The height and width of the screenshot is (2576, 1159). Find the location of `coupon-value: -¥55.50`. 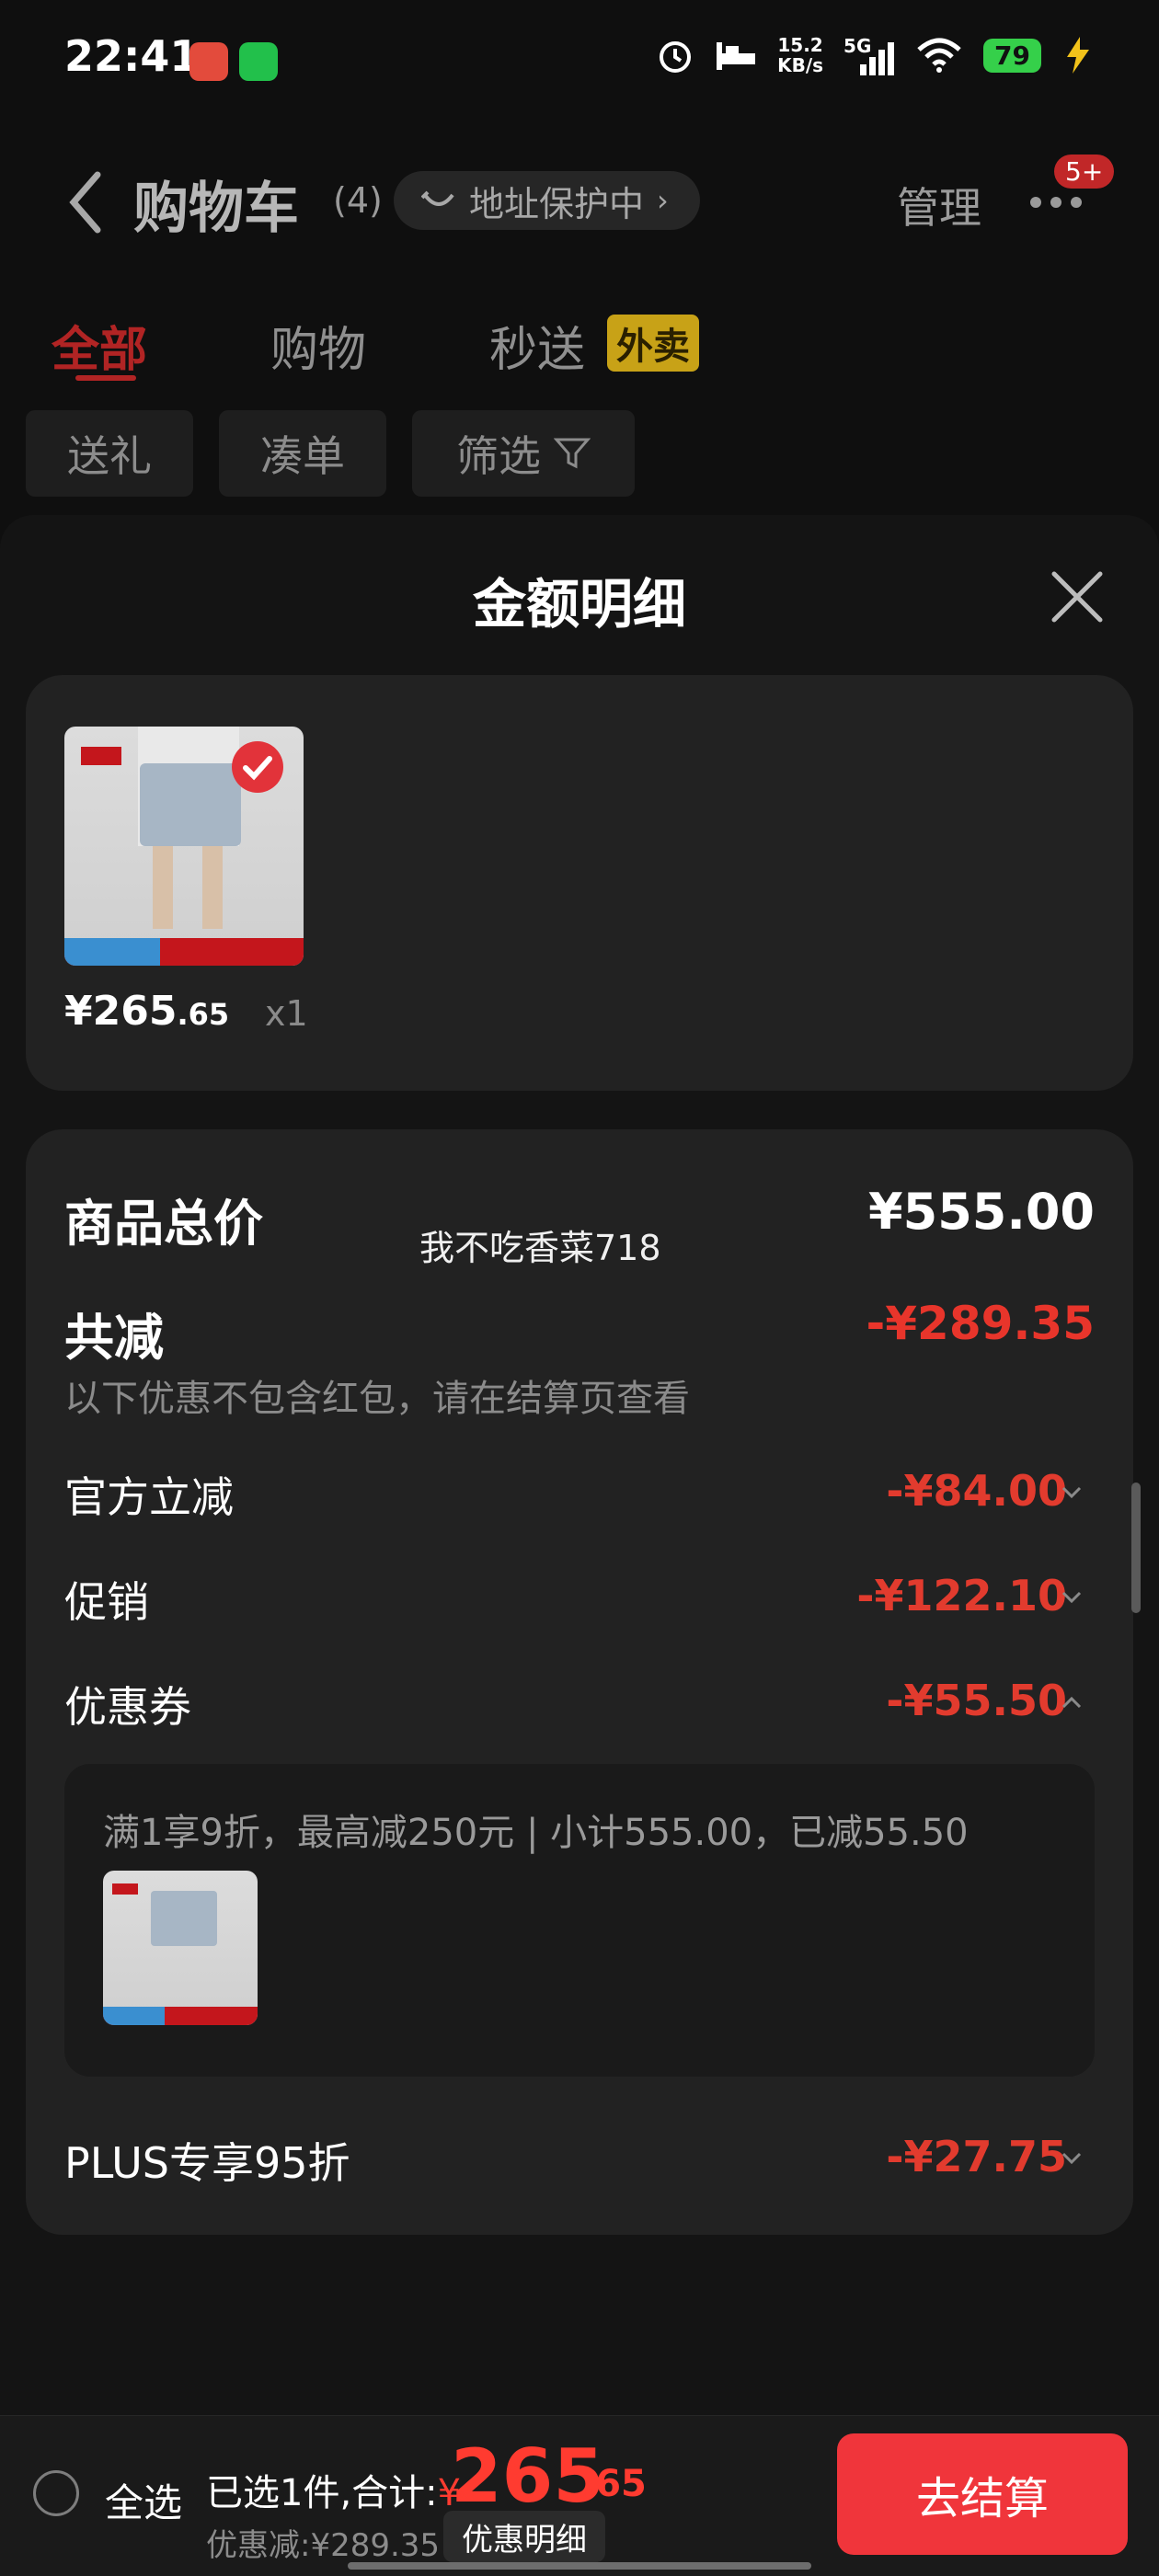

coupon-value: -¥55.50 is located at coordinates (976, 1701).